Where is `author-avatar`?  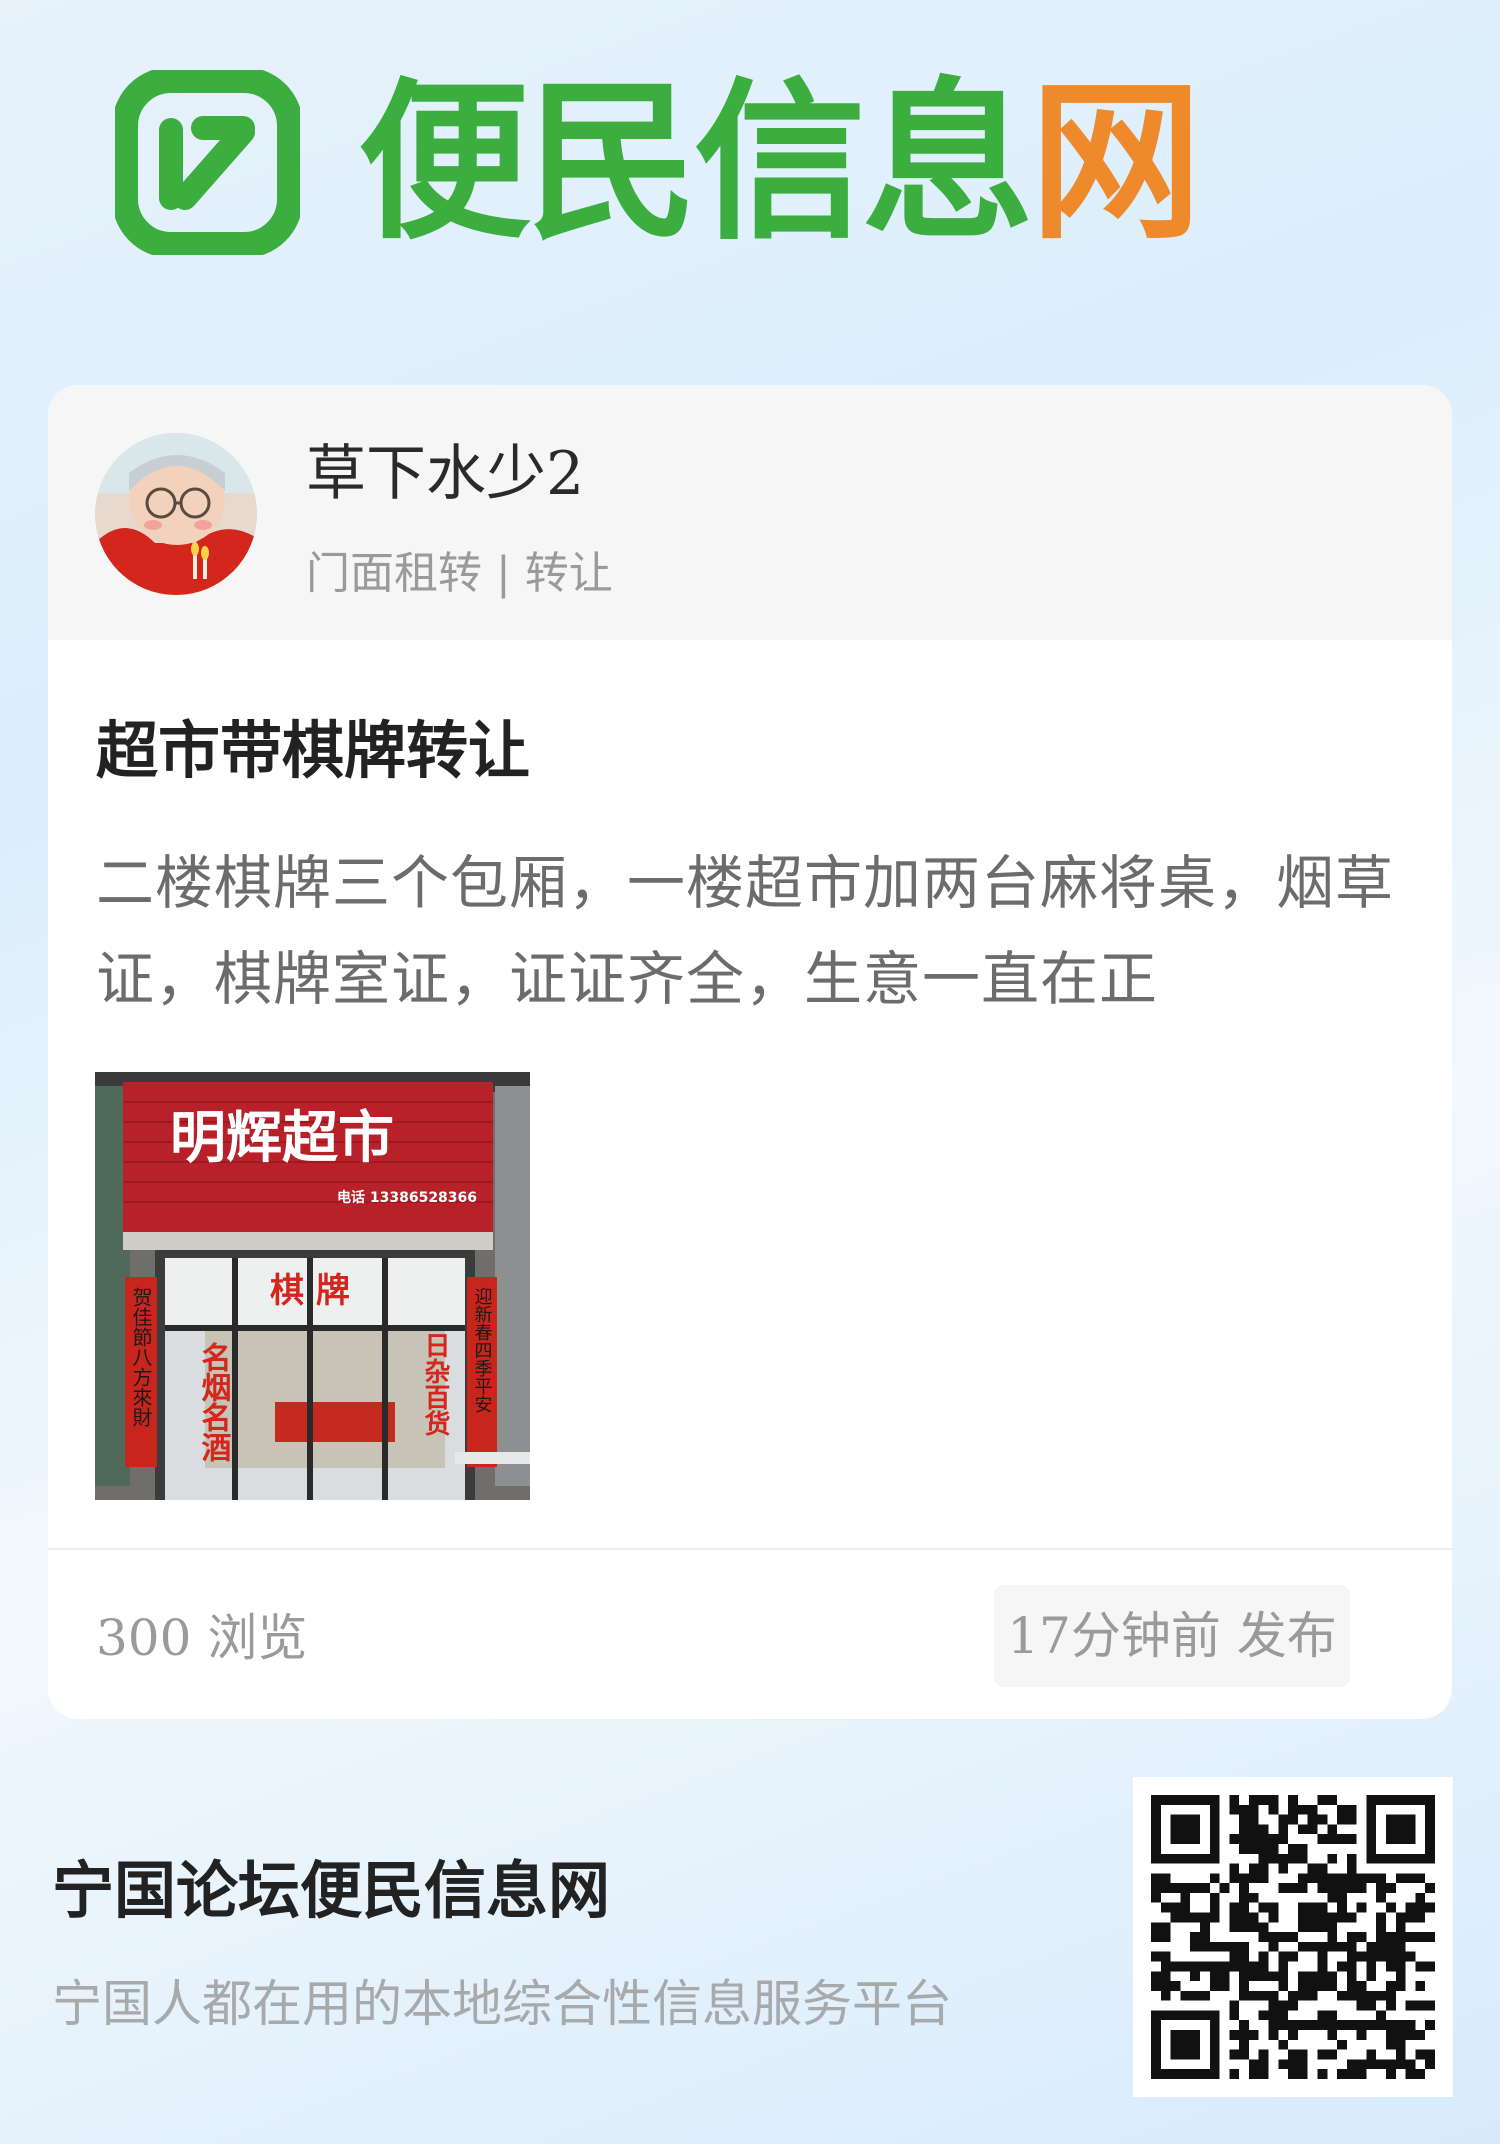 author-avatar is located at coordinates (176, 514).